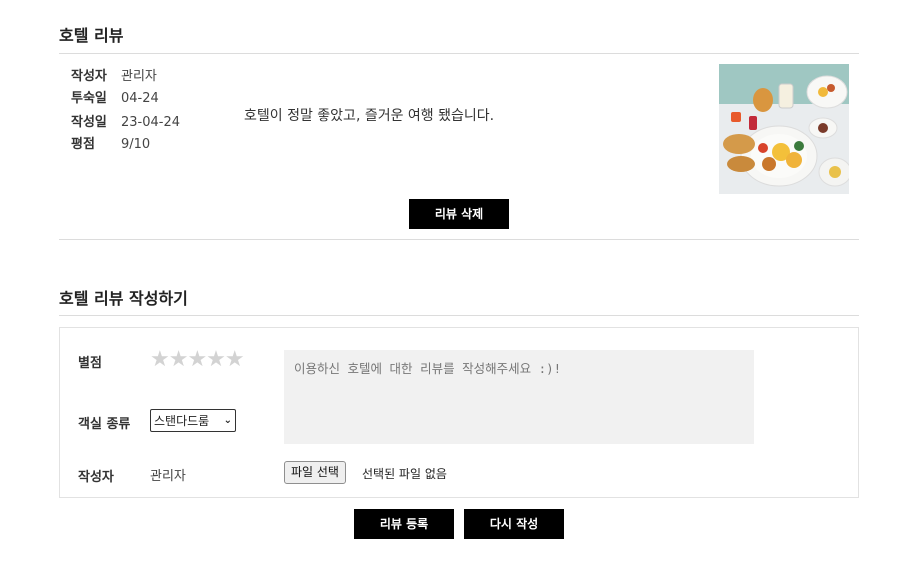 Image resolution: width=902 pixels, height=567 pixels. What do you see at coordinates (89, 76) in the screenshot?
I see `meta-key: 작성자` at bounding box center [89, 76].